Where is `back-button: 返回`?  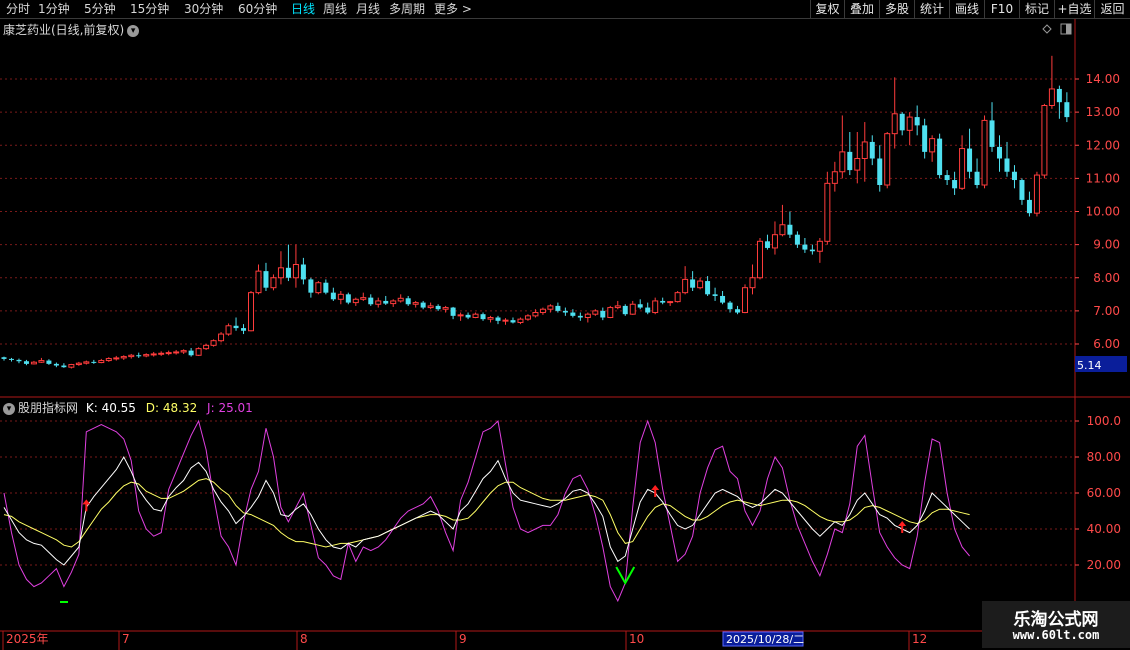
back-button: 返回 is located at coordinates (1112, 9).